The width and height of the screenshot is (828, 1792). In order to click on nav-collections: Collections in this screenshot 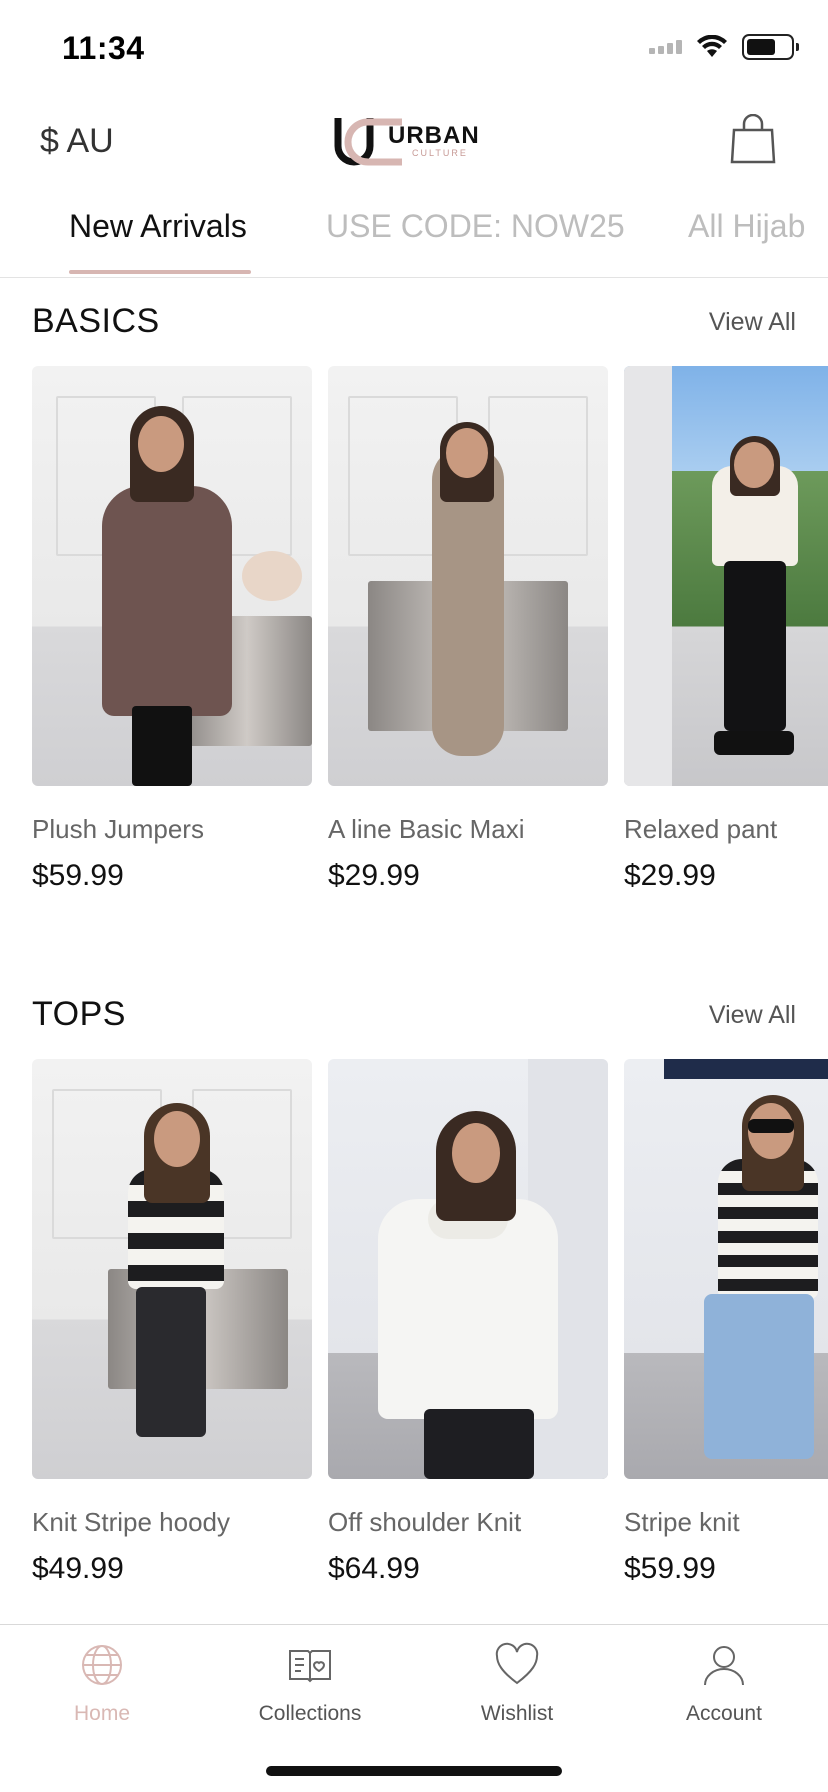, I will do `click(310, 1683)`.